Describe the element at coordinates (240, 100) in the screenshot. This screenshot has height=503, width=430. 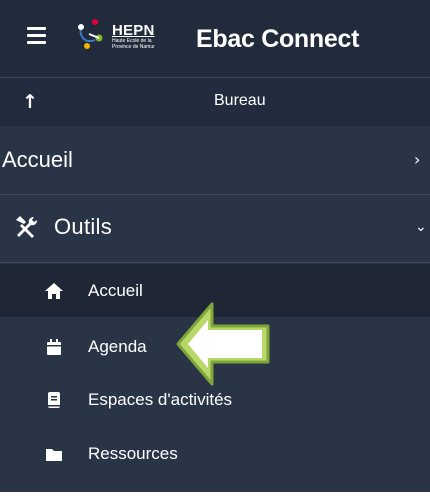
I see `breadcrumb-label: Bureau` at that location.